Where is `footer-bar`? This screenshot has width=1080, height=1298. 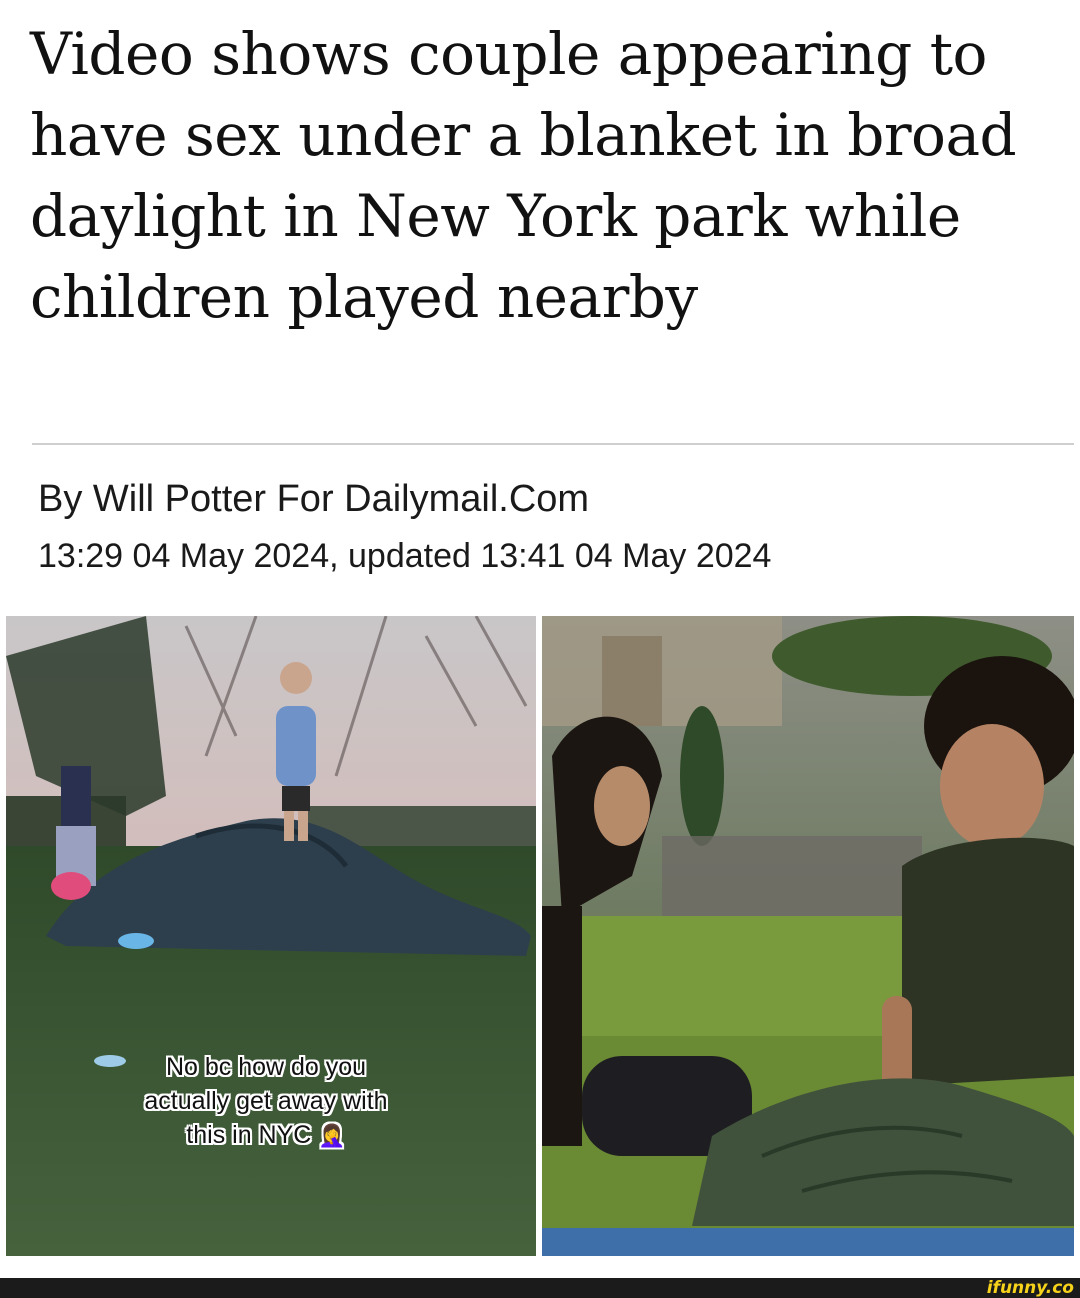 footer-bar is located at coordinates (540, 1288).